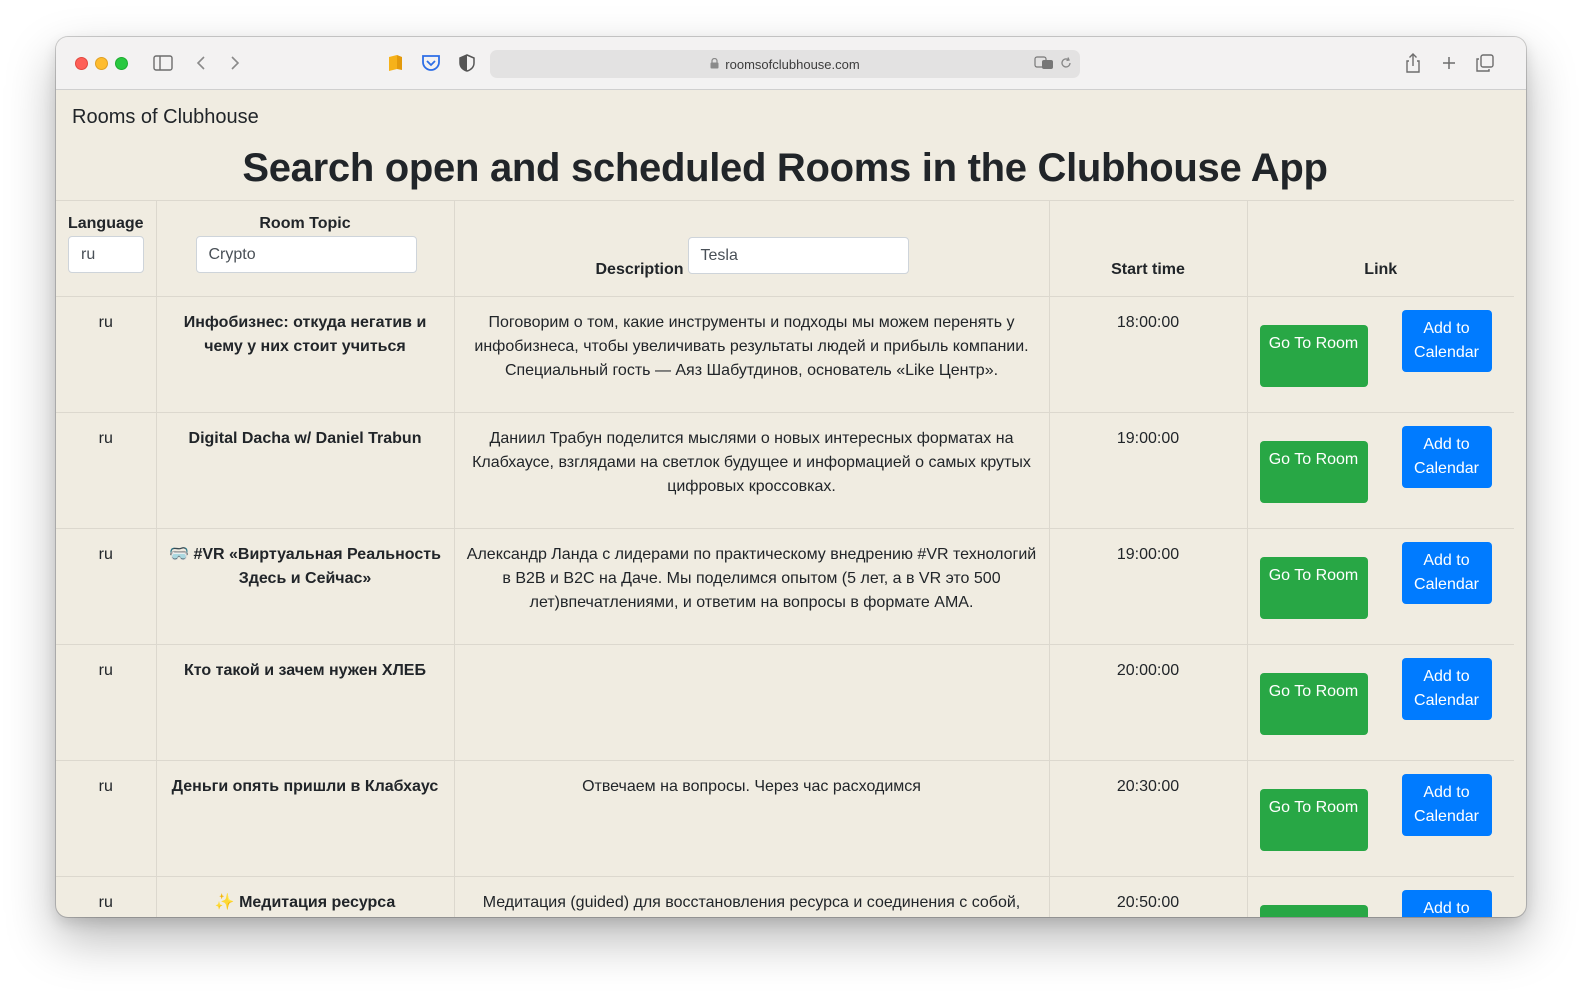  I want to click on address-bar: roomsofclubhouse.com, so click(785, 64).